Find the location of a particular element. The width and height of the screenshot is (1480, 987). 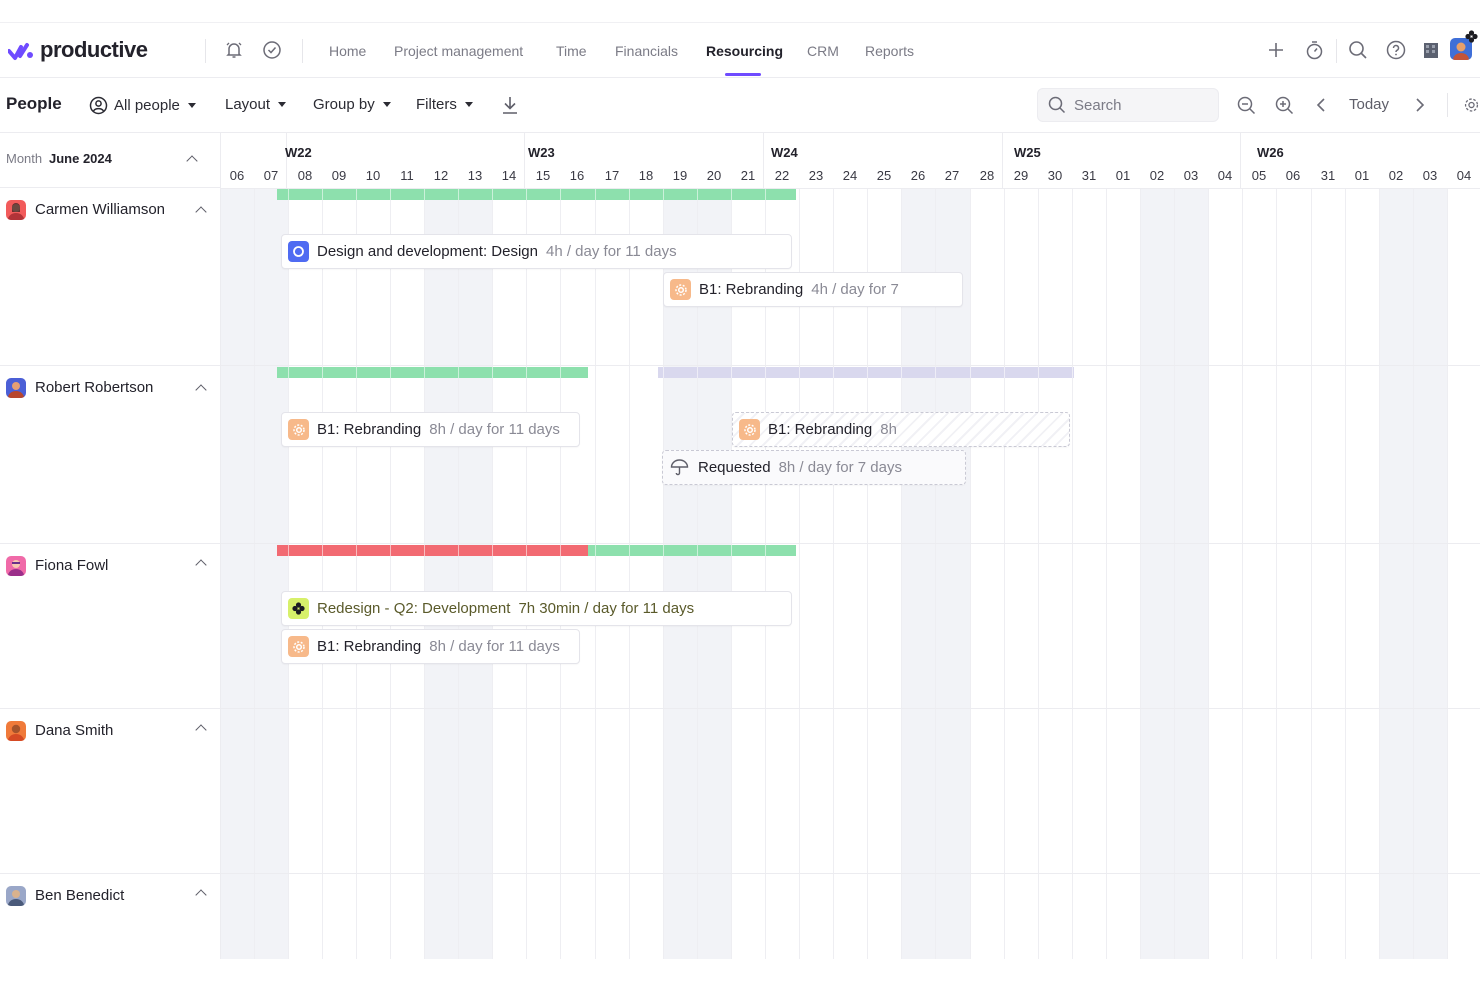

tasks-button is located at coordinates (272, 50).